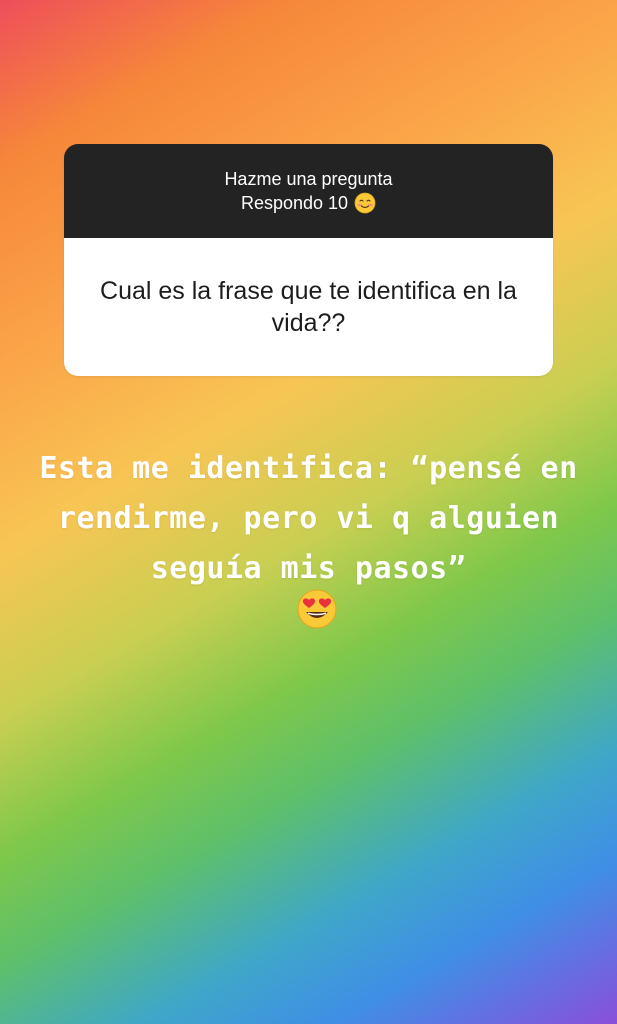 This screenshot has width=617, height=1024. I want to click on heart-eyes-emoji-icon, so click(317, 609).